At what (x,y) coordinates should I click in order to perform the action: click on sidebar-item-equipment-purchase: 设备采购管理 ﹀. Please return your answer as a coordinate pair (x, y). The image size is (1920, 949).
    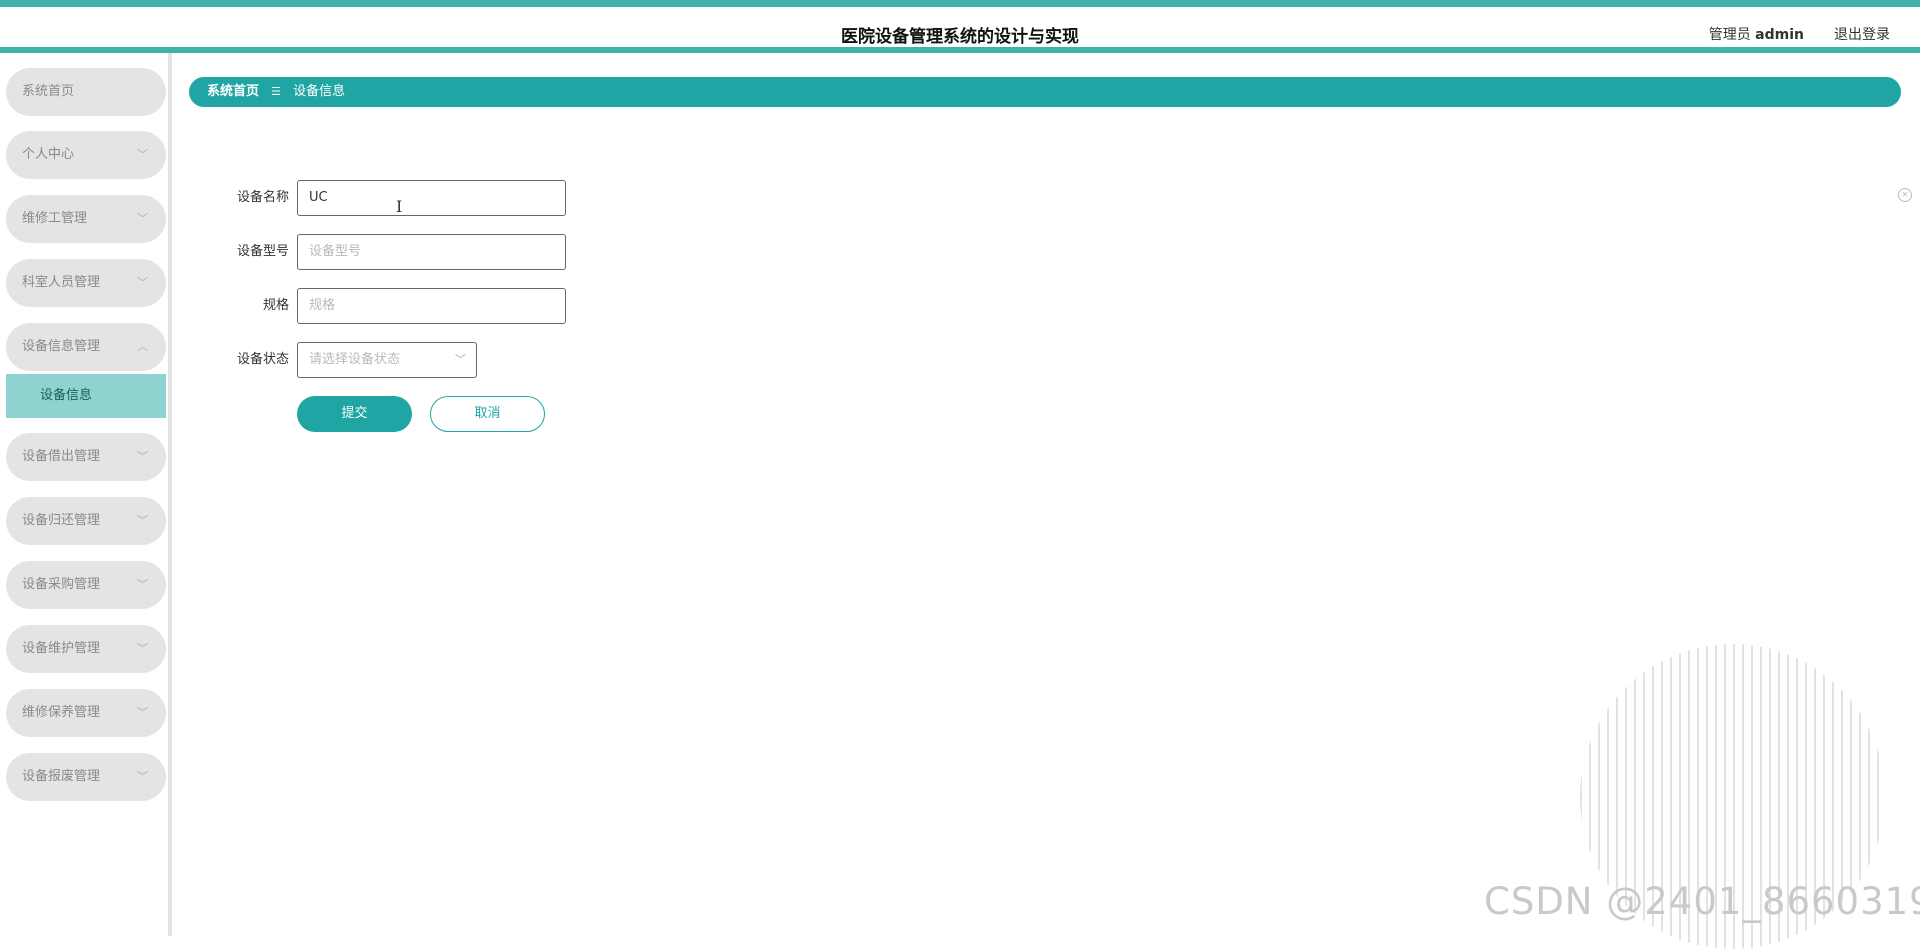
    Looking at the image, I should click on (86, 585).